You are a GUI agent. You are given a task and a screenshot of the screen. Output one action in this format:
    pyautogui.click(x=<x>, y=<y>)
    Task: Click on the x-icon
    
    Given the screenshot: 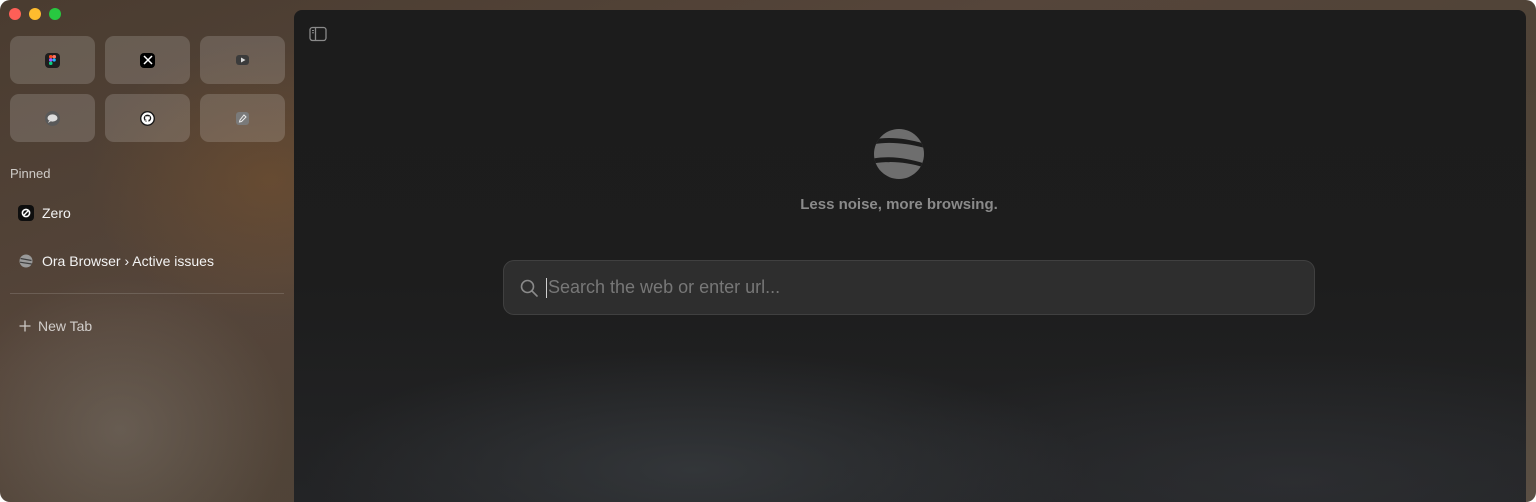 What is the action you would take?
    pyautogui.click(x=147, y=60)
    